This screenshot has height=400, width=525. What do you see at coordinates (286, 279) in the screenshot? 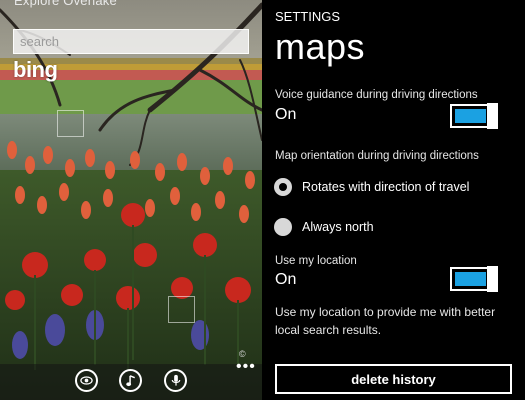
I see `use-location-value: On` at bounding box center [286, 279].